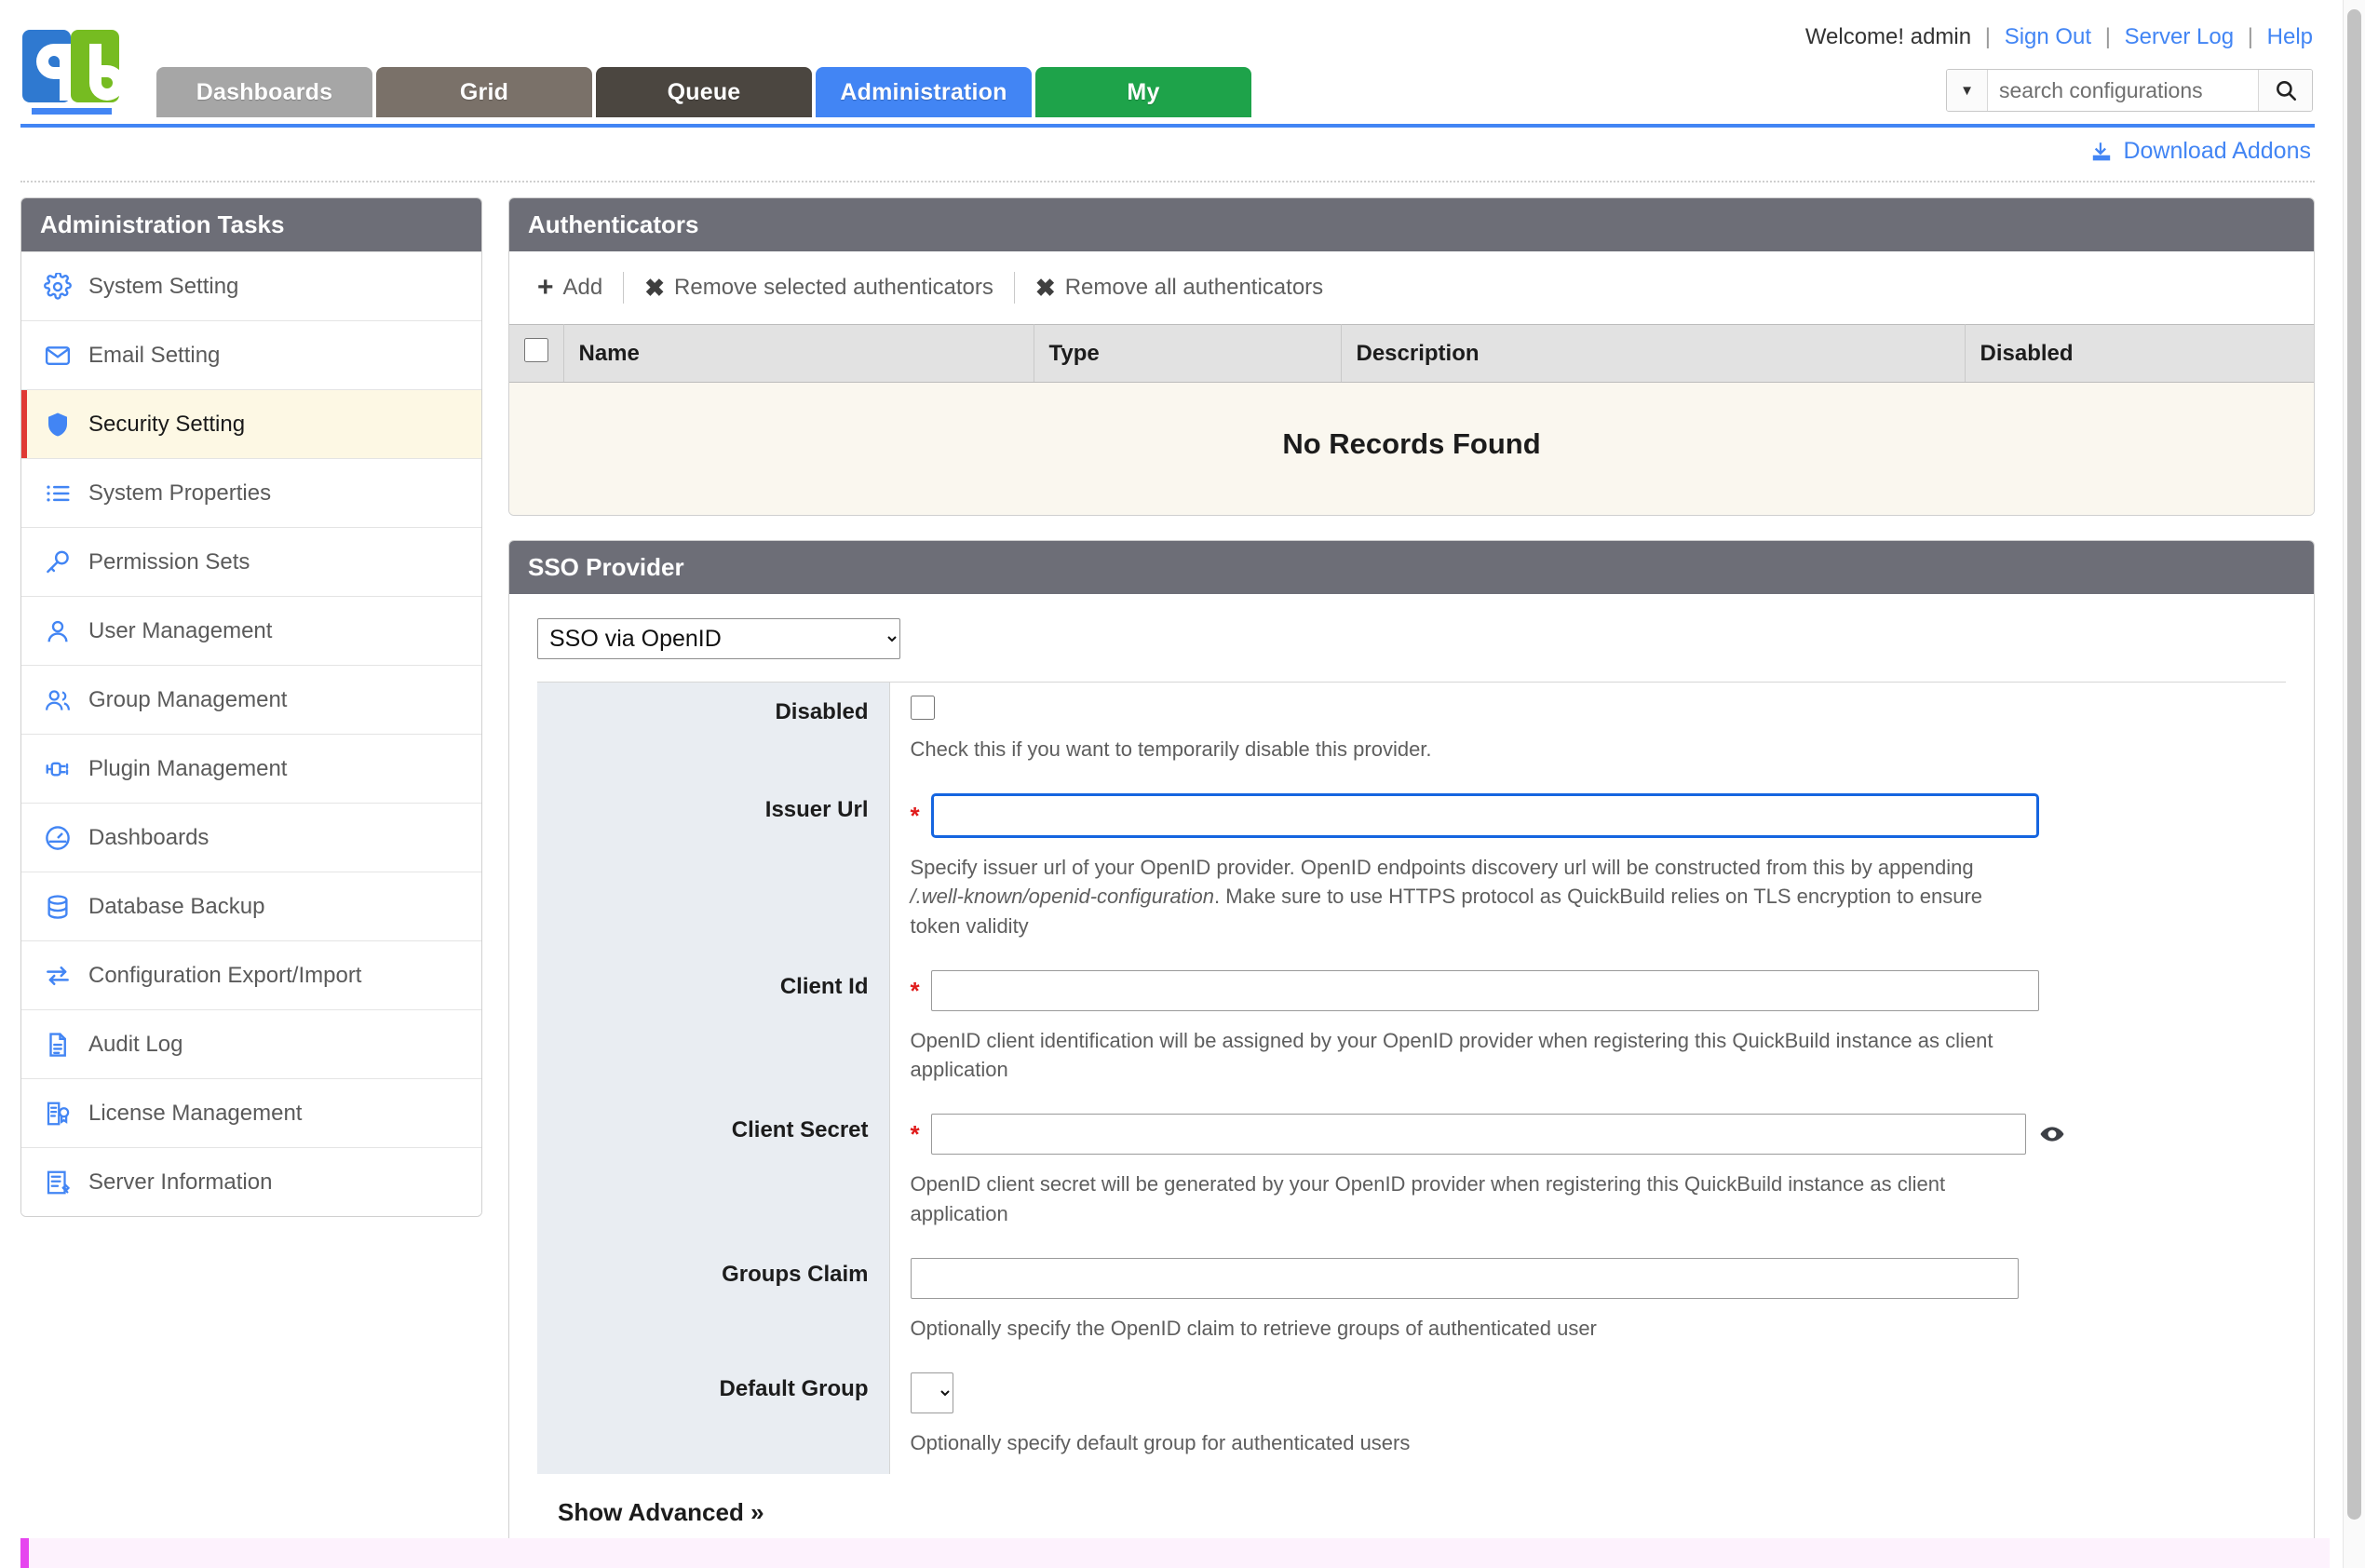  What do you see at coordinates (58, 287) in the screenshot?
I see `gear-icon` at bounding box center [58, 287].